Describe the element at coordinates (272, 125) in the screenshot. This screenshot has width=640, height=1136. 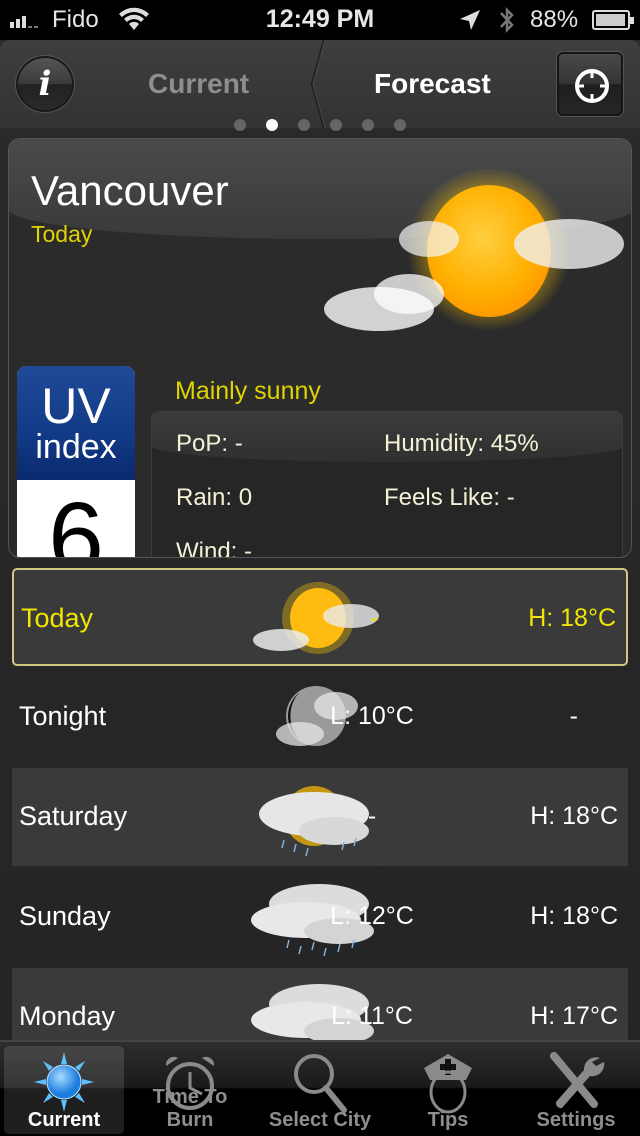
I see `page-dot-active` at that location.